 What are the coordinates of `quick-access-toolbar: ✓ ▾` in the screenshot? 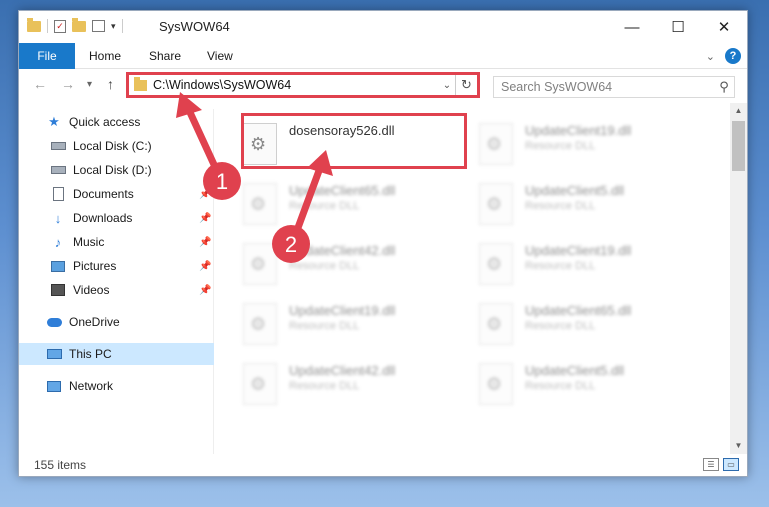 It's located at (75, 25).